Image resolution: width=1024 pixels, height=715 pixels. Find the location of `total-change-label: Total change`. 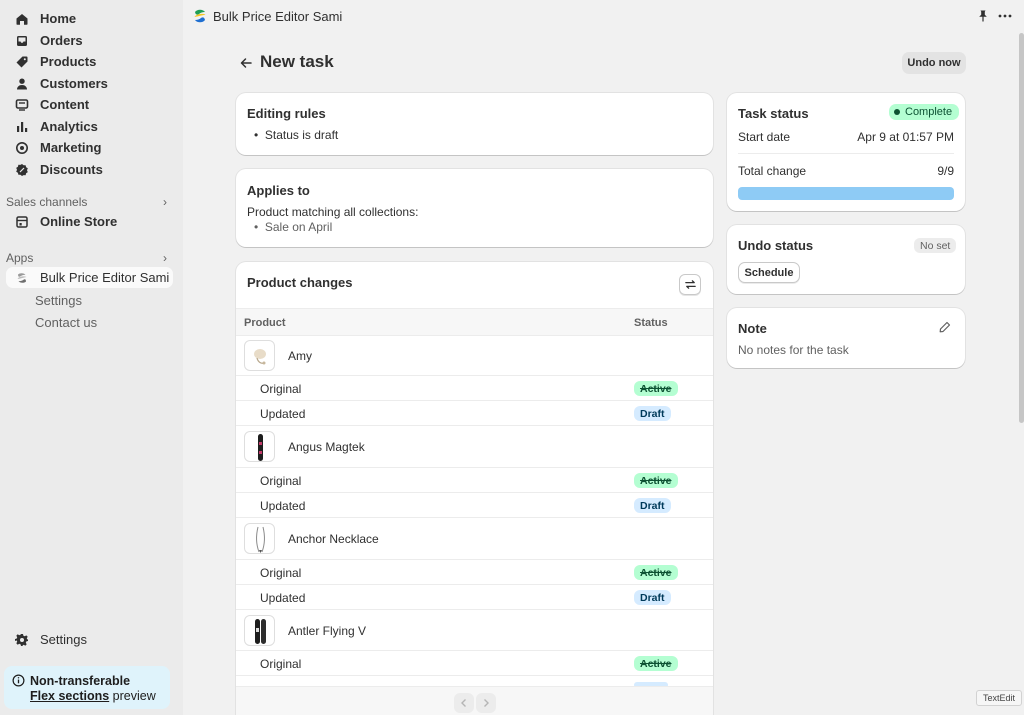

total-change-label: Total change is located at coordinates (772, 171).